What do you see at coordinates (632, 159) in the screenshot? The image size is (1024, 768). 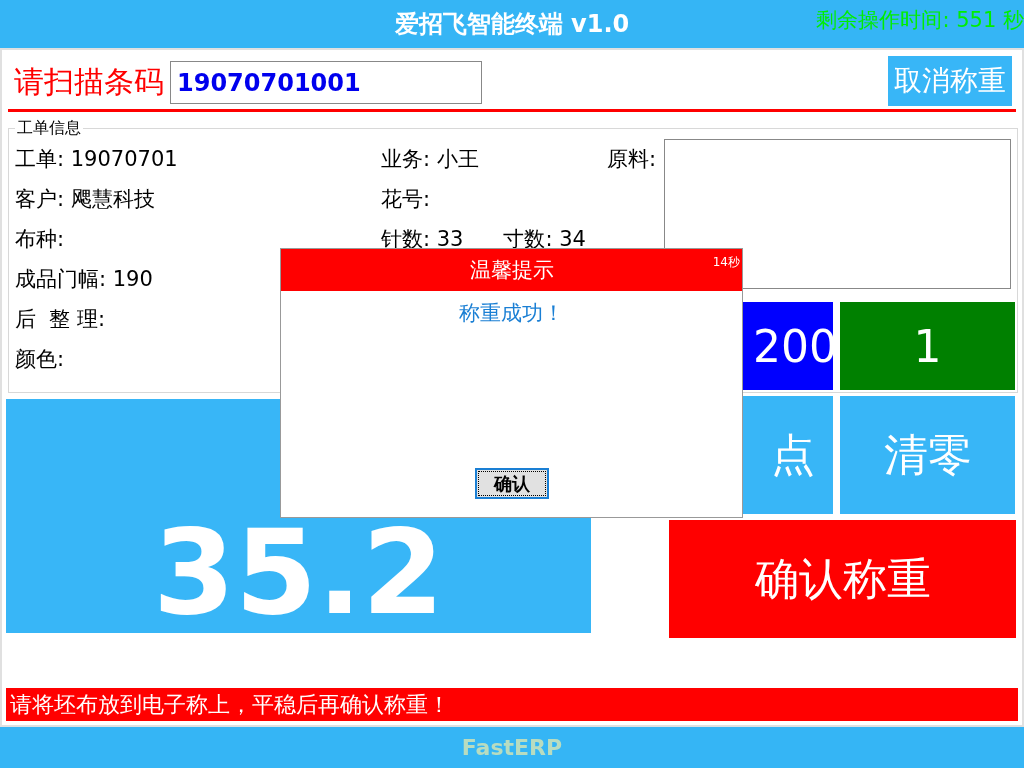 I see `info-field: 原料:` at bounding box center [632, 159].